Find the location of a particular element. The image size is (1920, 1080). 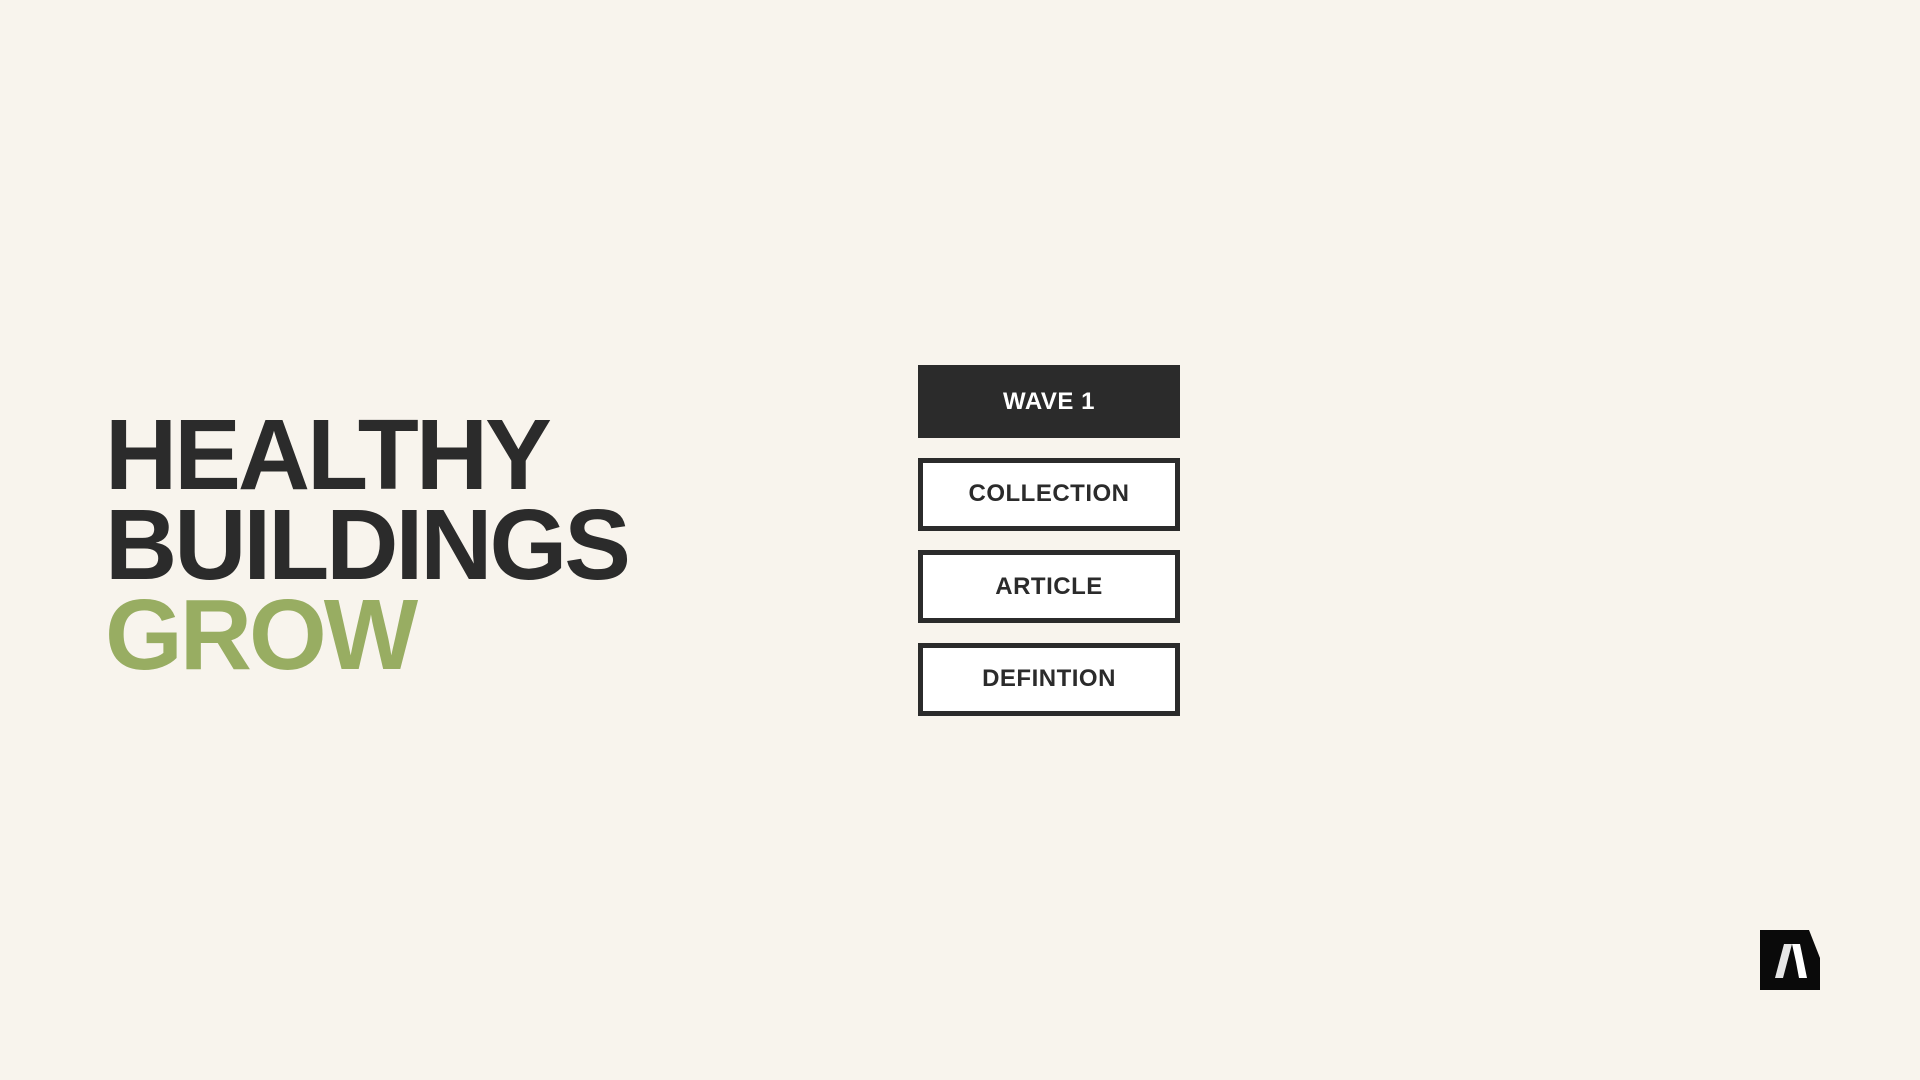

brand-logo-a-icon is located at coordinates (1790, 960).